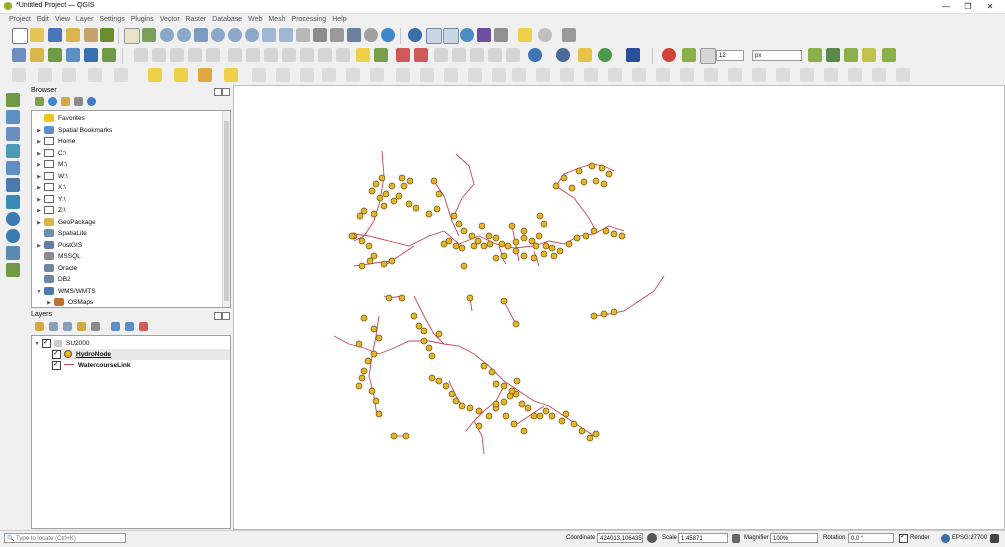 Image resolution: width=1005 pixels, height=547 pixels. Describe the element at coordinates (142, 19) in the screenshot. I see `menu-plugins: Plugins` at that location.